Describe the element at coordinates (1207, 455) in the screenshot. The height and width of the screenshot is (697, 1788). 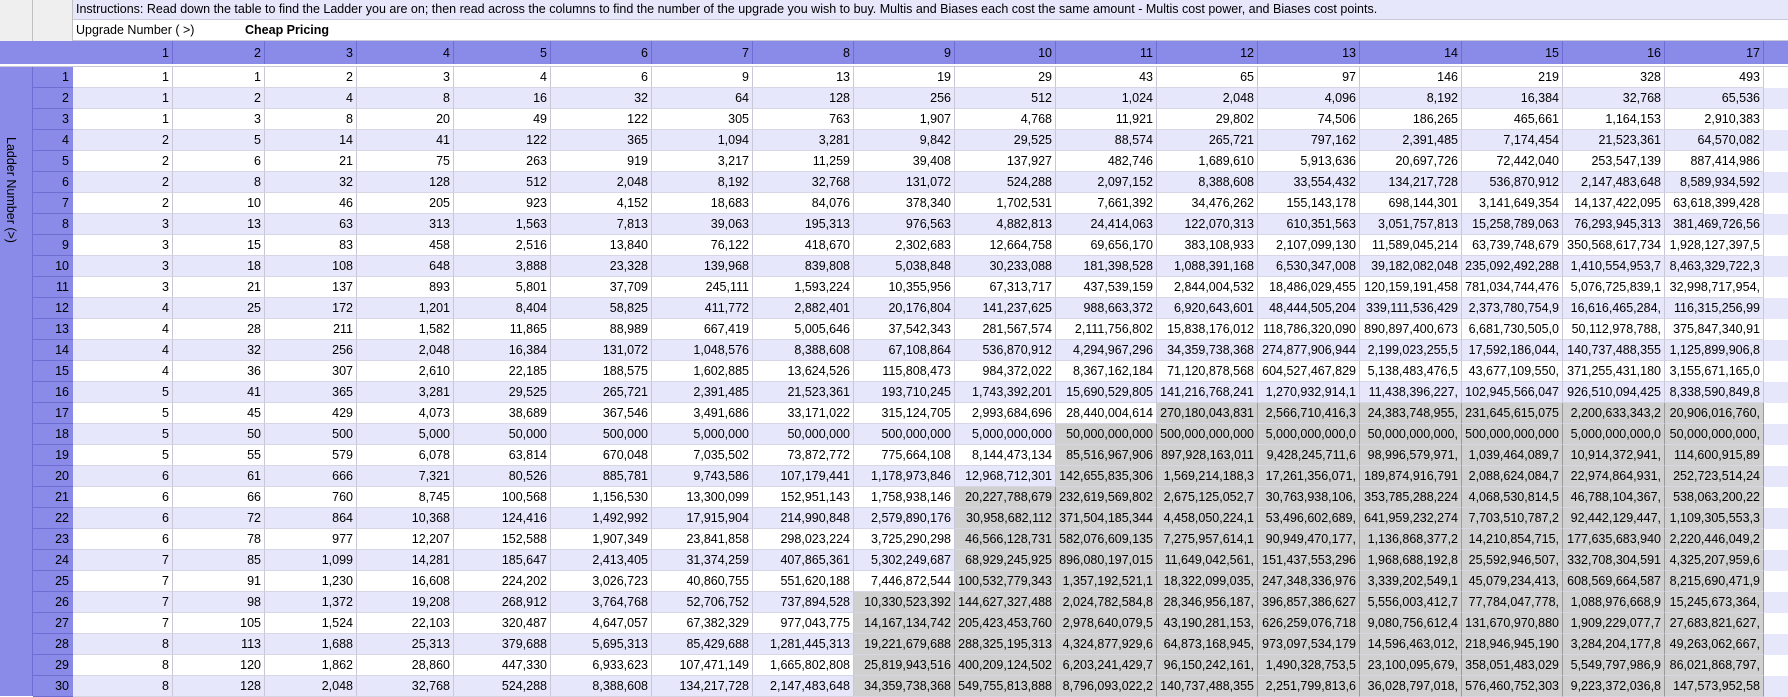
I see `table-cell: 897,928,163,011` at that location.